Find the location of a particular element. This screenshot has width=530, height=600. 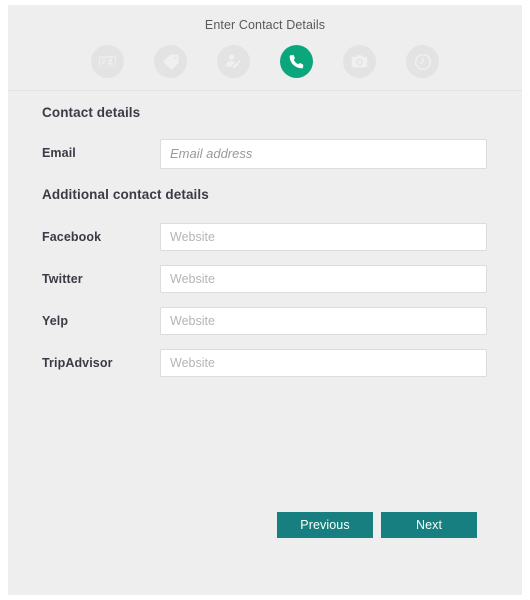

field-row-twitter: Twitter is located at coordinates (265, 279).